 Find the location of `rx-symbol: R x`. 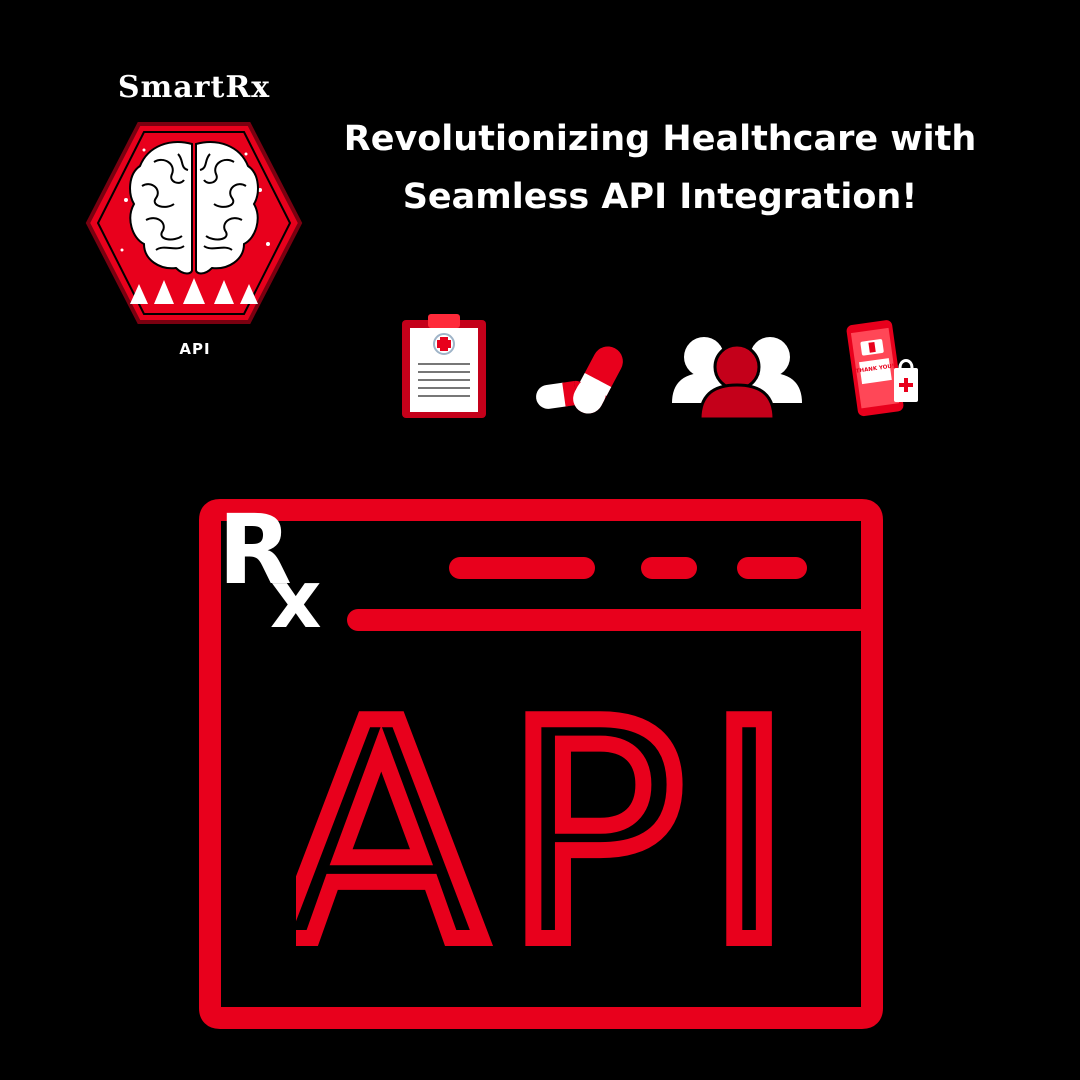

rx-symbol: R x is located at coordinates (280, 582).